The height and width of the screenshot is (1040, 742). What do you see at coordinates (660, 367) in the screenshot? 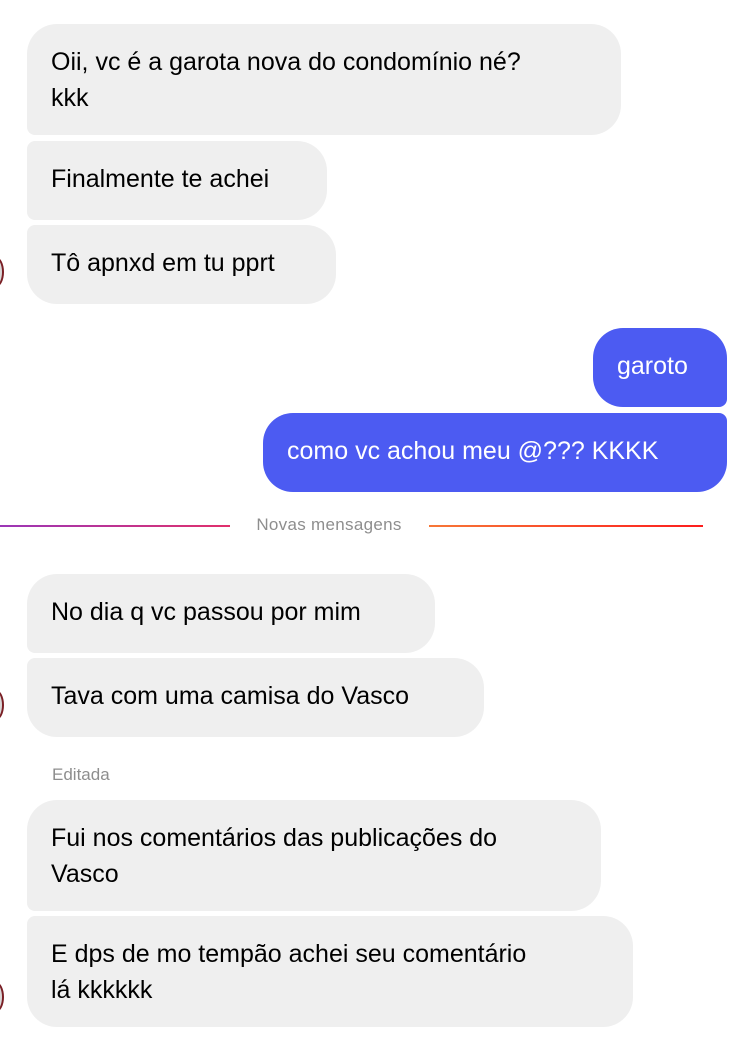
I see `message-bubble-outgoing: garoto` at bounding box center [660, 367].